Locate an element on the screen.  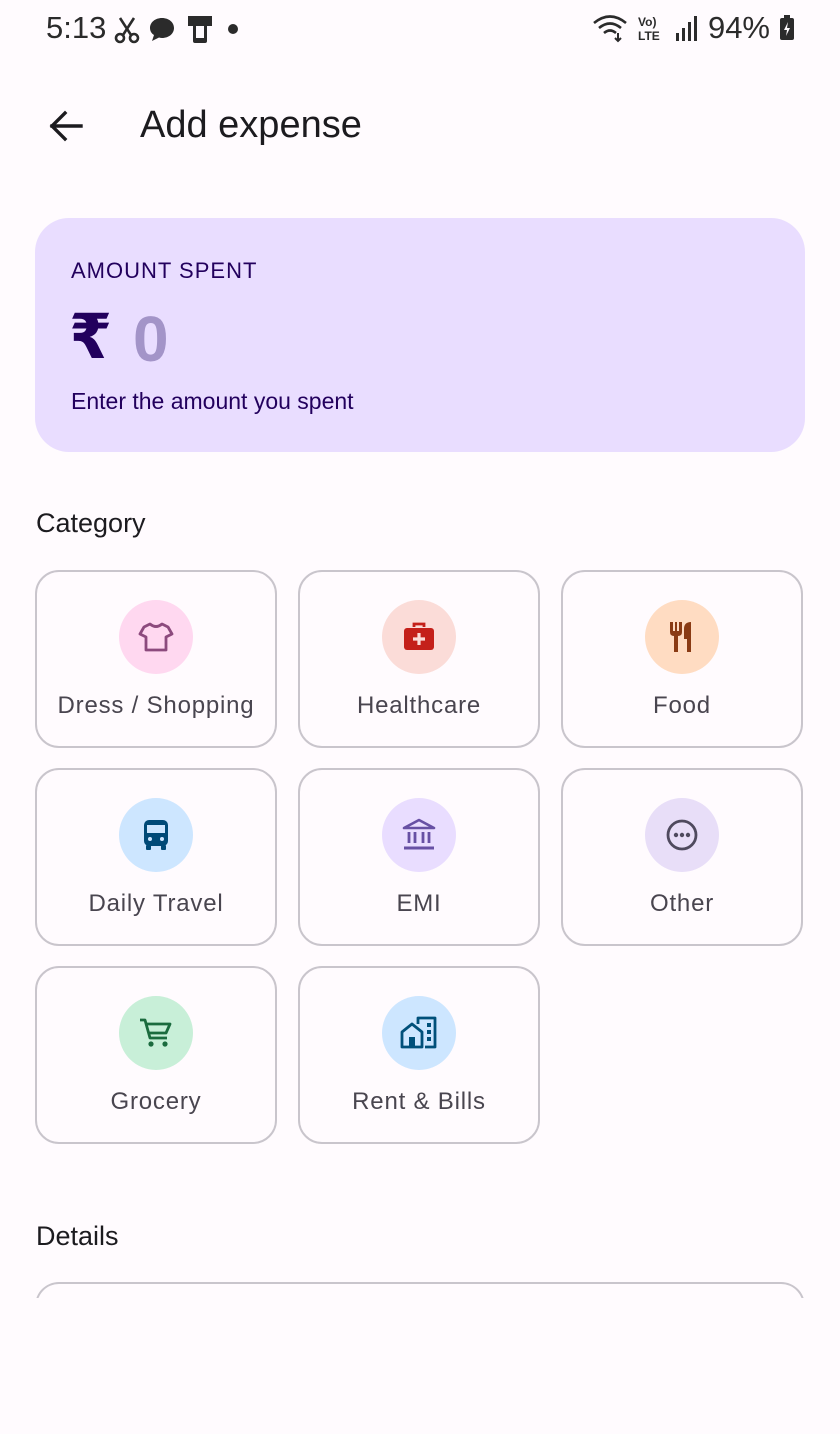
back-button is located at coordinates (66, 126).